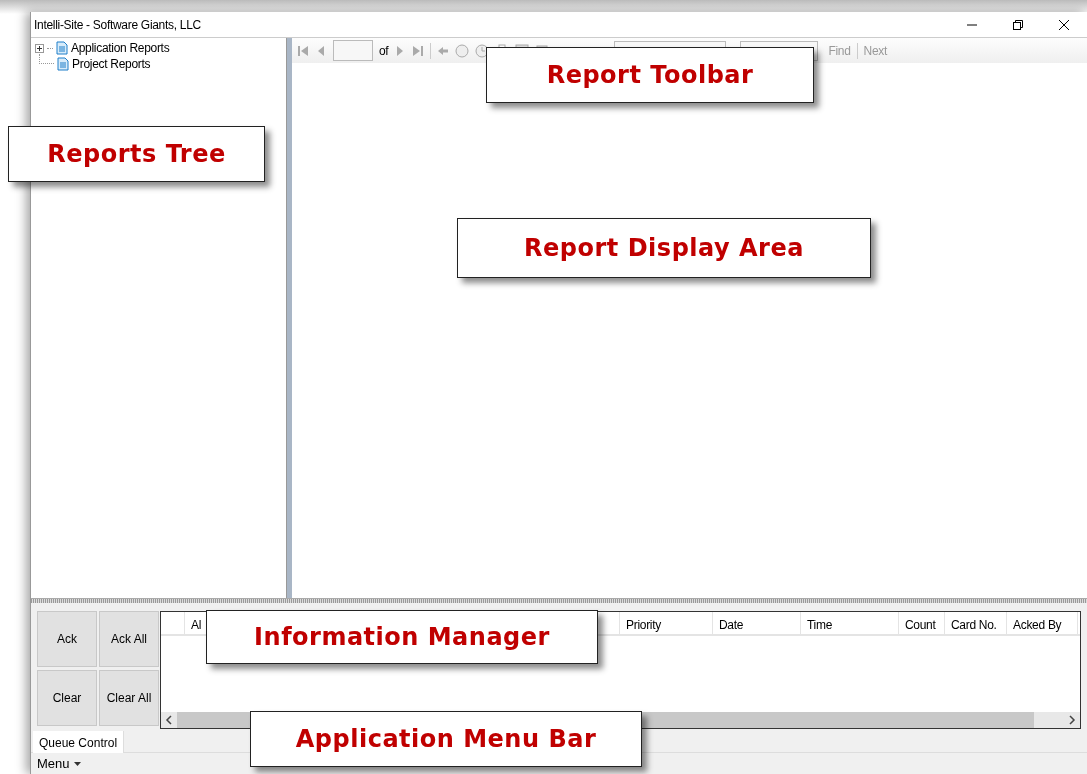  Describe the element at coordinates (39, 48) in the screenshot. I see `expand-icon` at that location.